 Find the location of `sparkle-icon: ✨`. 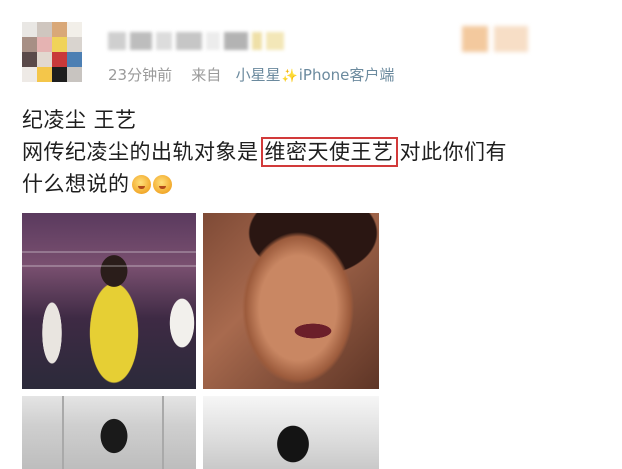

sparkle-icon: ✨ is located at coordinates (289, 76).